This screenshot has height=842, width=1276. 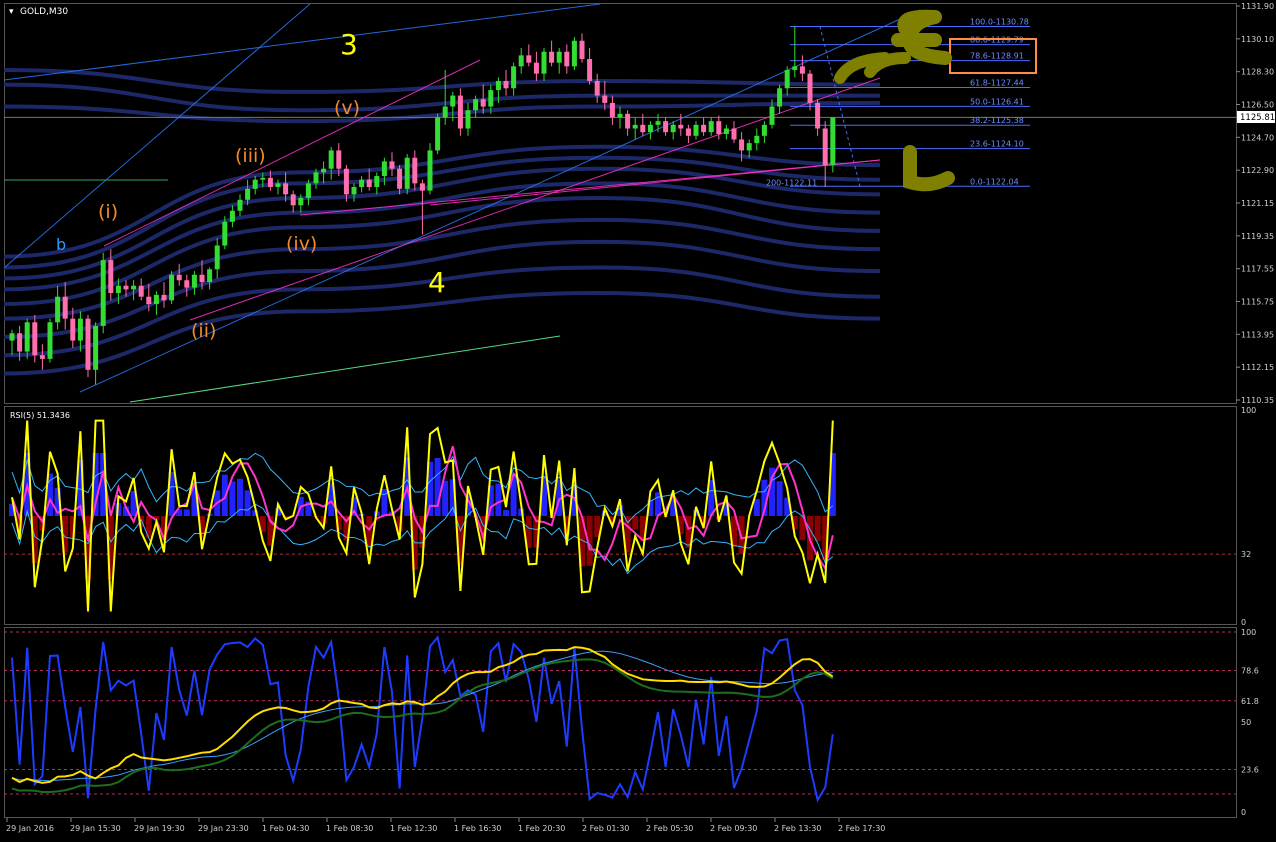 What do you see at coordinates (349, 828) in the screenshot?
I see `time-tick-label: 1 Feb 08:30` at bounding box center [349, 828].